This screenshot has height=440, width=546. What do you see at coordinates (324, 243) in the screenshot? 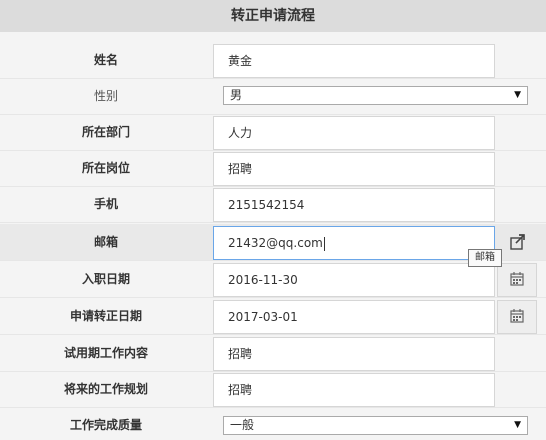
I see `text-cursor` at bounding box center [324, 243].